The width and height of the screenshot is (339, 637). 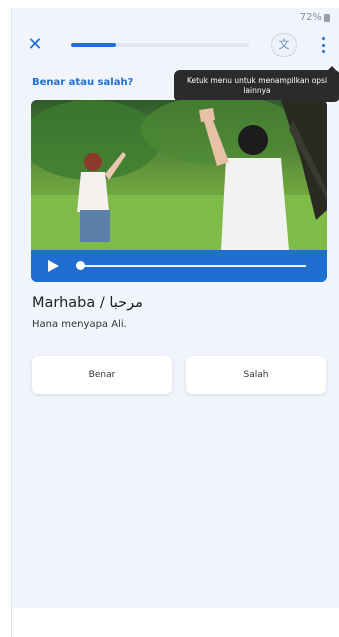 I want to click on more-options-icon, so click(x=323, y=45).